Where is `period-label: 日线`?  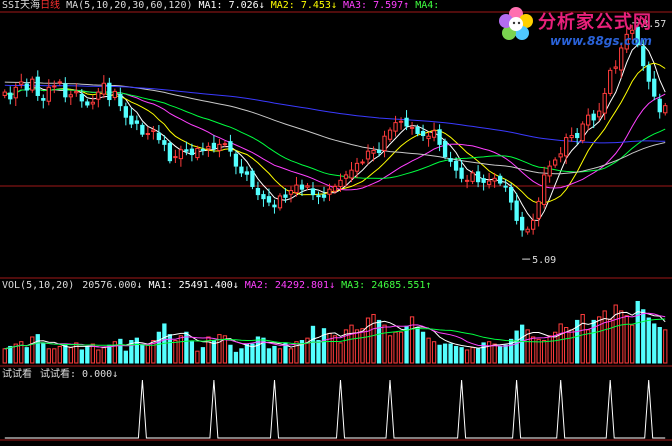 period-label: 日线 is located at coordinates (50, 5).